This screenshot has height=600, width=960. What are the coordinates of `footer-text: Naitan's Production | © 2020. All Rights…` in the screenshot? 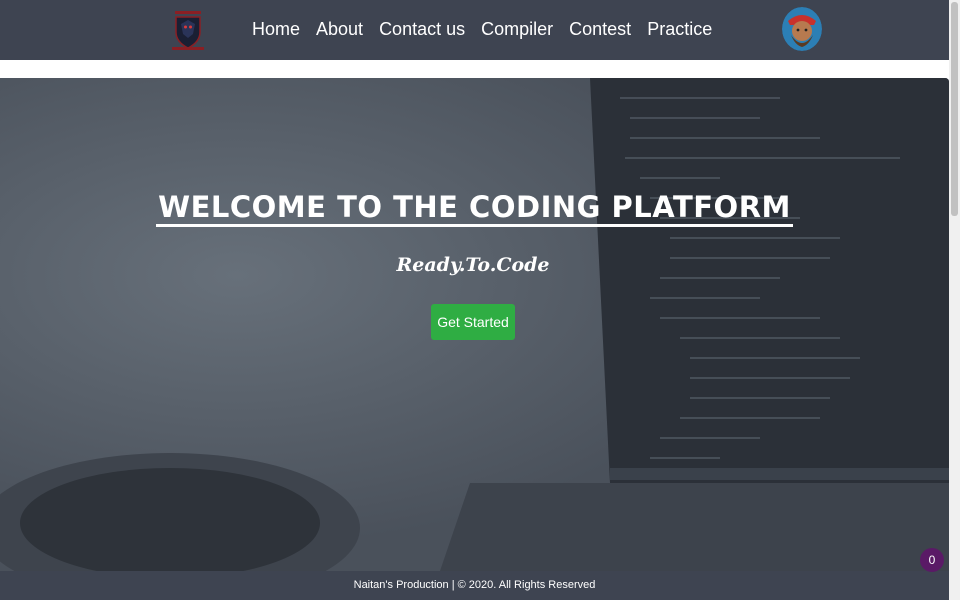 It's located at (474, 585).